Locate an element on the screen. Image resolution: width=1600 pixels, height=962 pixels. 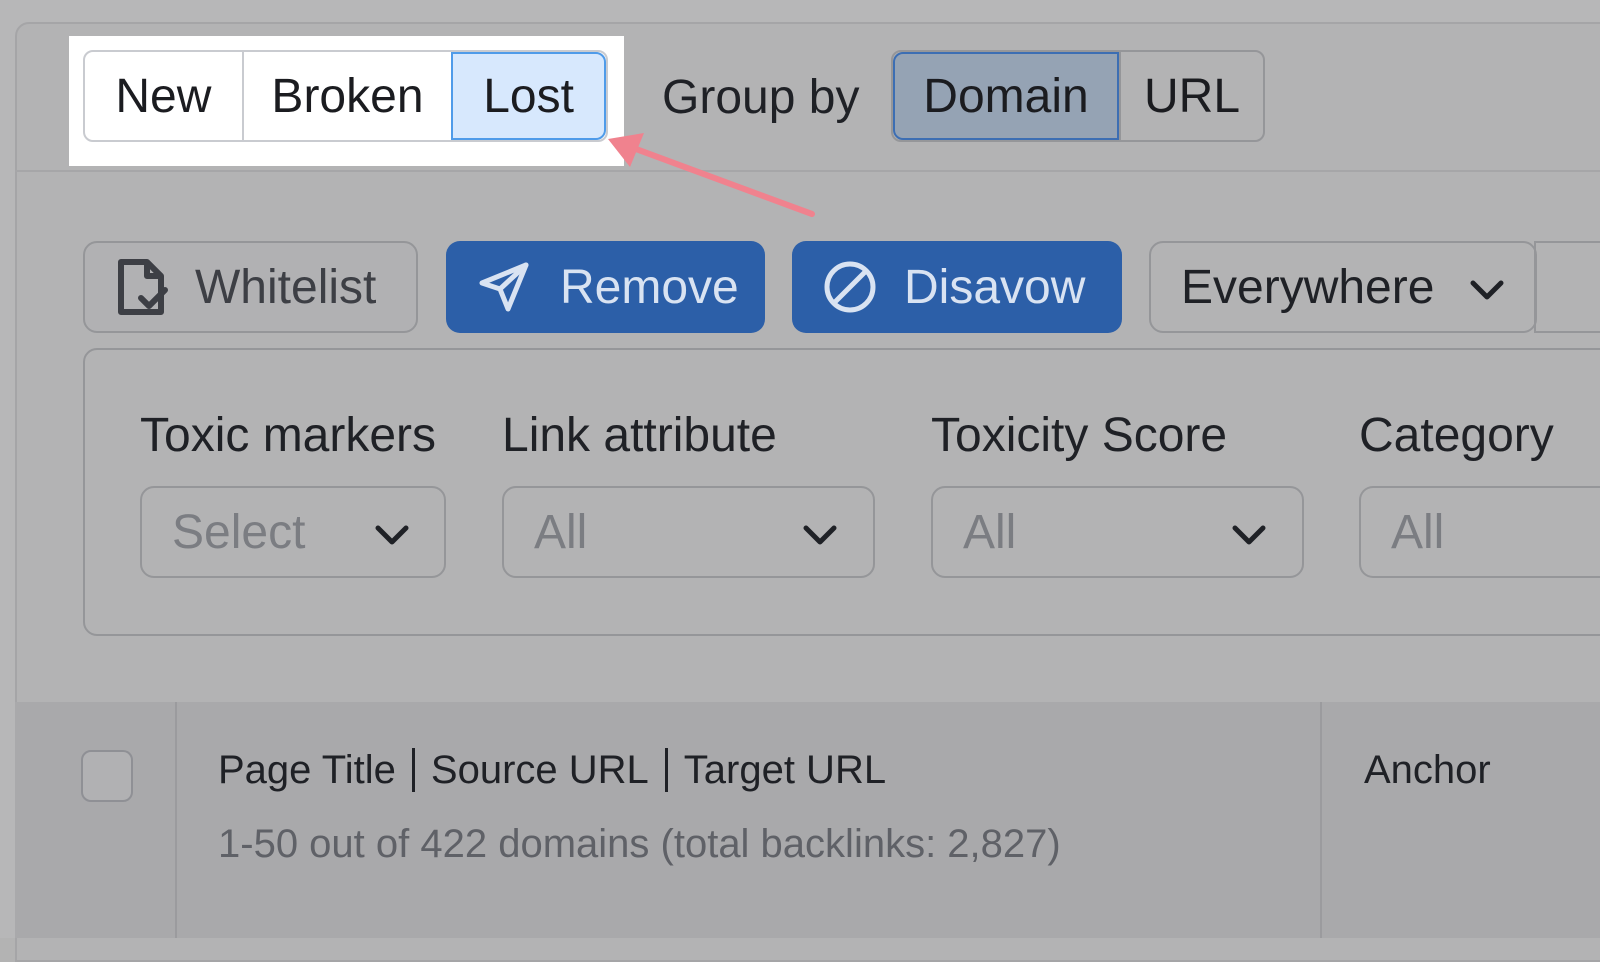
tab-lost: Lost is located at coordinates (528, 96).